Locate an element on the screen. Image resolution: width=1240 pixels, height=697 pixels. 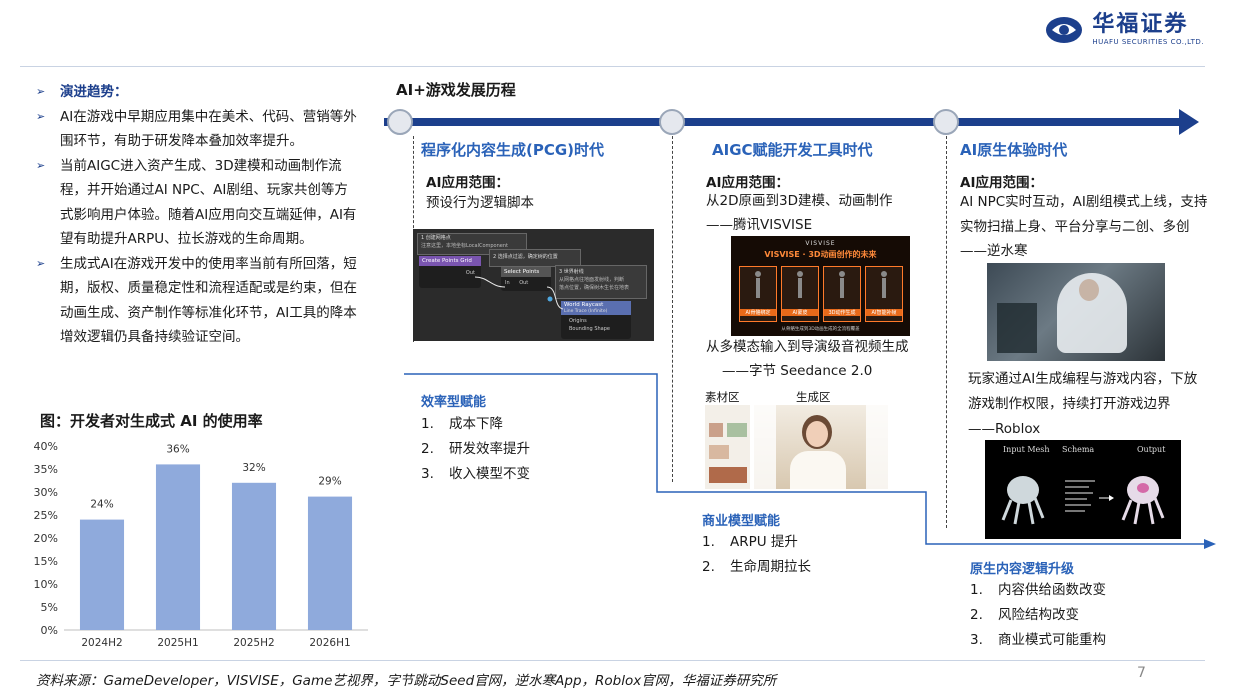
era-value-list: 1. 内容供给函数改变 2. 风险结构改变 3. 商业模式可能重构 is located at coordinates (1038, 615).